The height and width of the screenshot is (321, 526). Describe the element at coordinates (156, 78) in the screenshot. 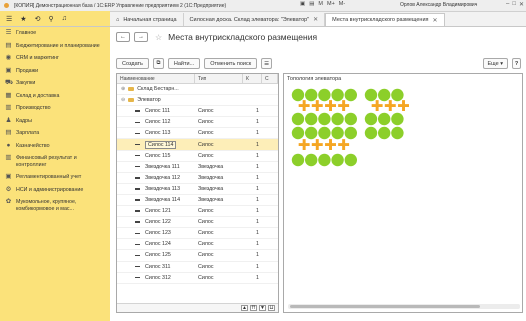

I see `column-header-name: Наименование` at that location.